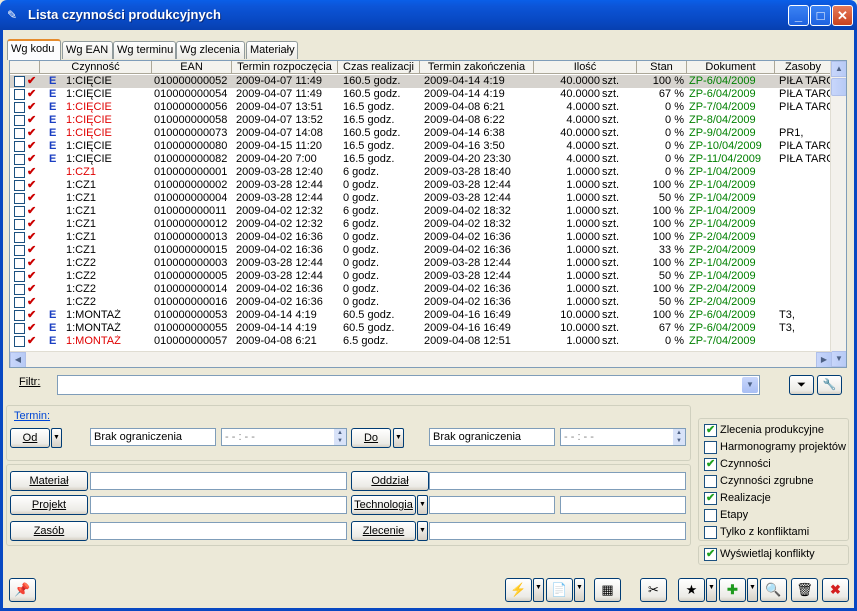 This screenshot has height=611, width=857. Describe the element at coordinates (34, 49) in the screenshot. I see `tab-wg-kodu: Wg kodu` at that location.